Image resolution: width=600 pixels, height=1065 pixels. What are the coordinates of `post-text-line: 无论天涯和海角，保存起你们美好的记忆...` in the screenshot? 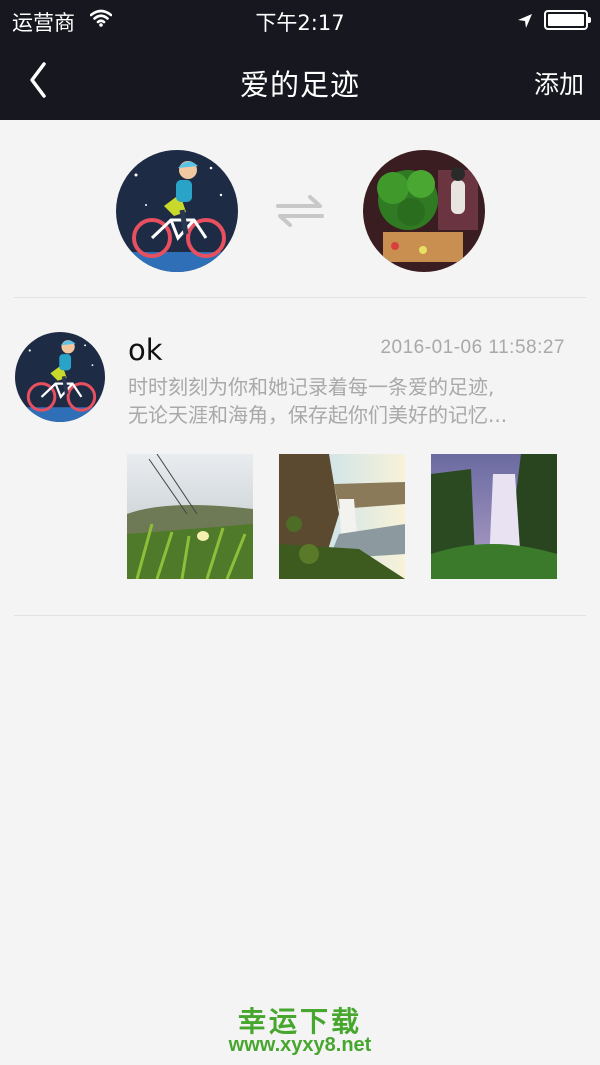 It's located at (318, 415).